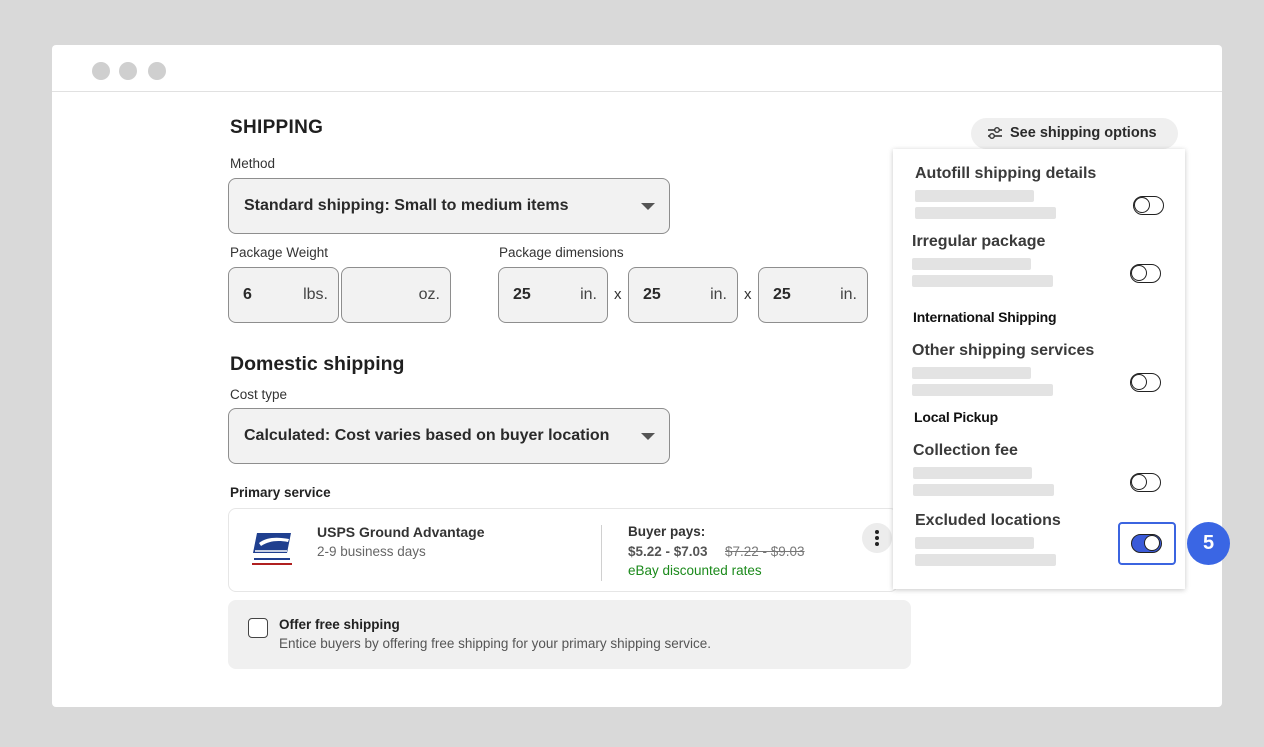  I want to click on shipping-heading: SHIPPING, so click(277, 127).